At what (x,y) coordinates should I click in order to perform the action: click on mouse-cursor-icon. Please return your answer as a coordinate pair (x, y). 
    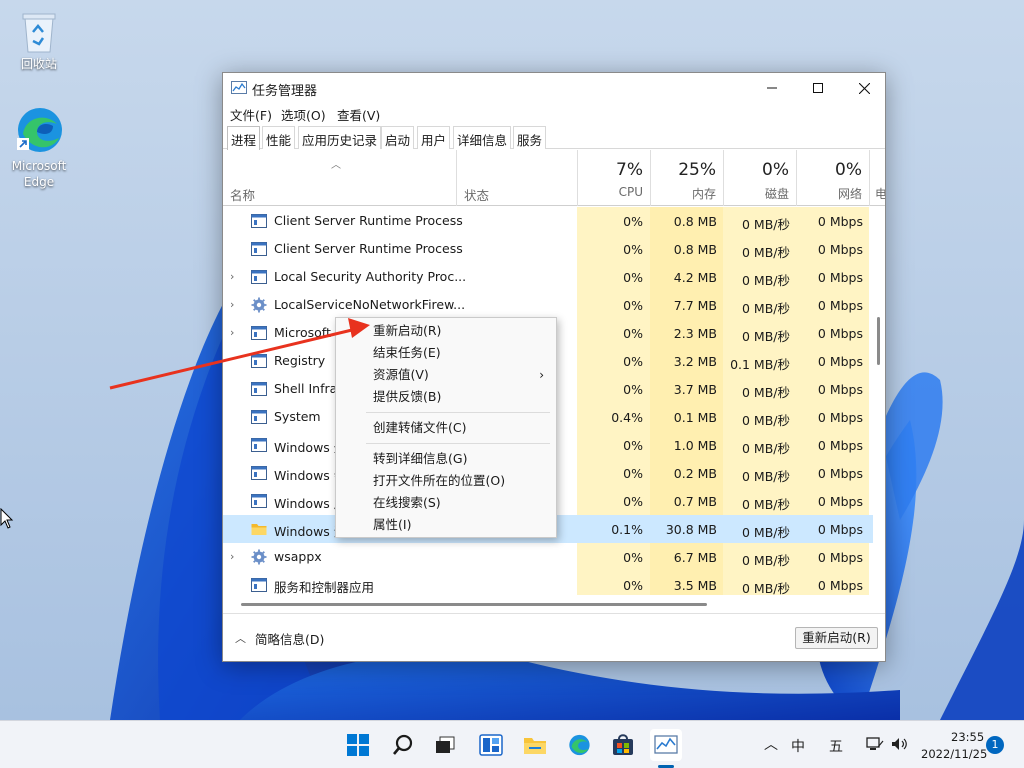
    Looking at the image, I should click on (7, 518).